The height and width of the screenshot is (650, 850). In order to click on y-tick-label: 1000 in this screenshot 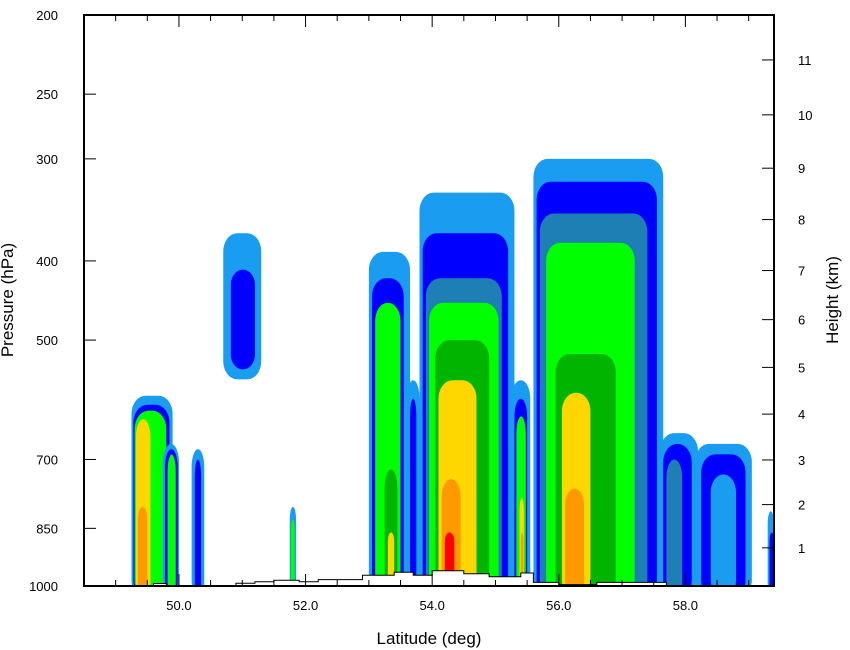, I will do `click(43, 586)`.